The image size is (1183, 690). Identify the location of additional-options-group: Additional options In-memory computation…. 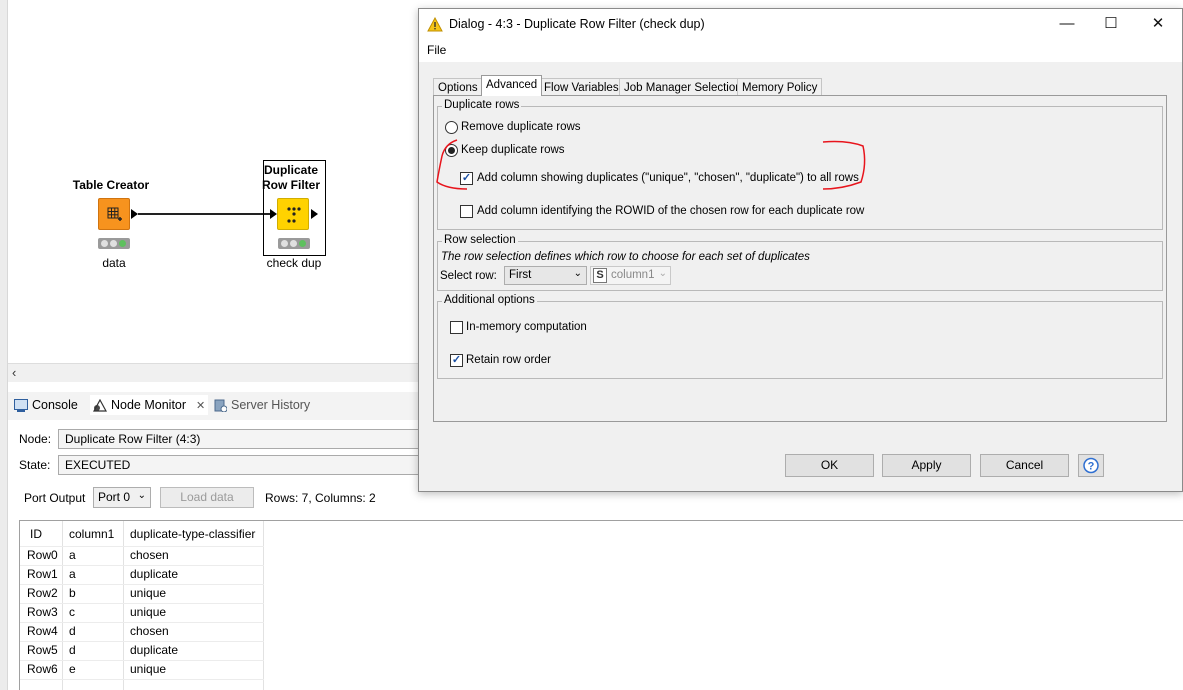
(800, 336).